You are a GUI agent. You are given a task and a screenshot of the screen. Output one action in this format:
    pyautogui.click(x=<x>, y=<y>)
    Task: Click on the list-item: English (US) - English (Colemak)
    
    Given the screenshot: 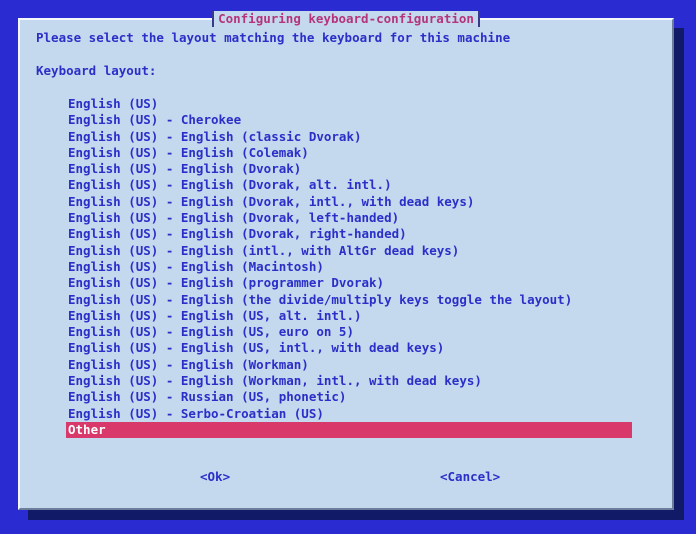 What is the action you would take?
    pyautogui.click(x=349, y=153)
    